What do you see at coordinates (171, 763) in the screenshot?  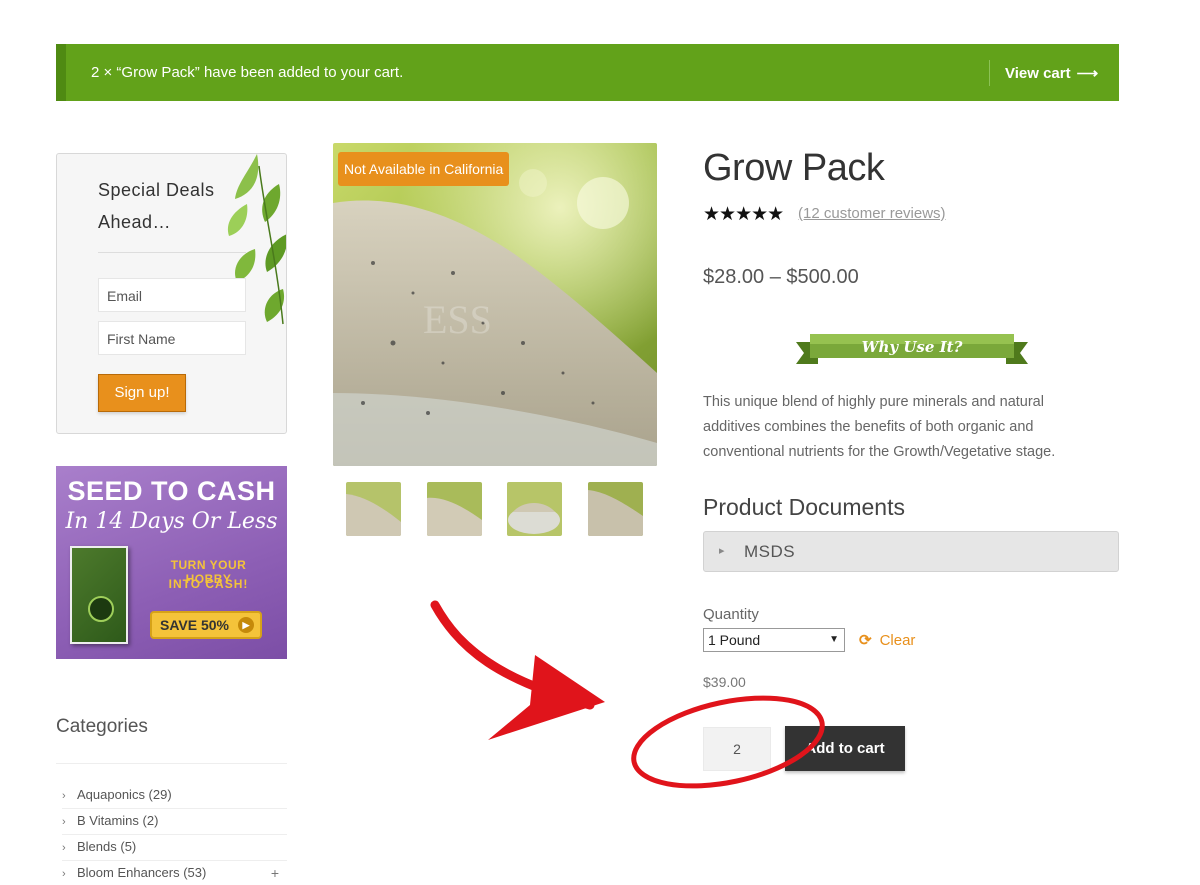 I see `categories-divider` at bounding box center [171, 763].